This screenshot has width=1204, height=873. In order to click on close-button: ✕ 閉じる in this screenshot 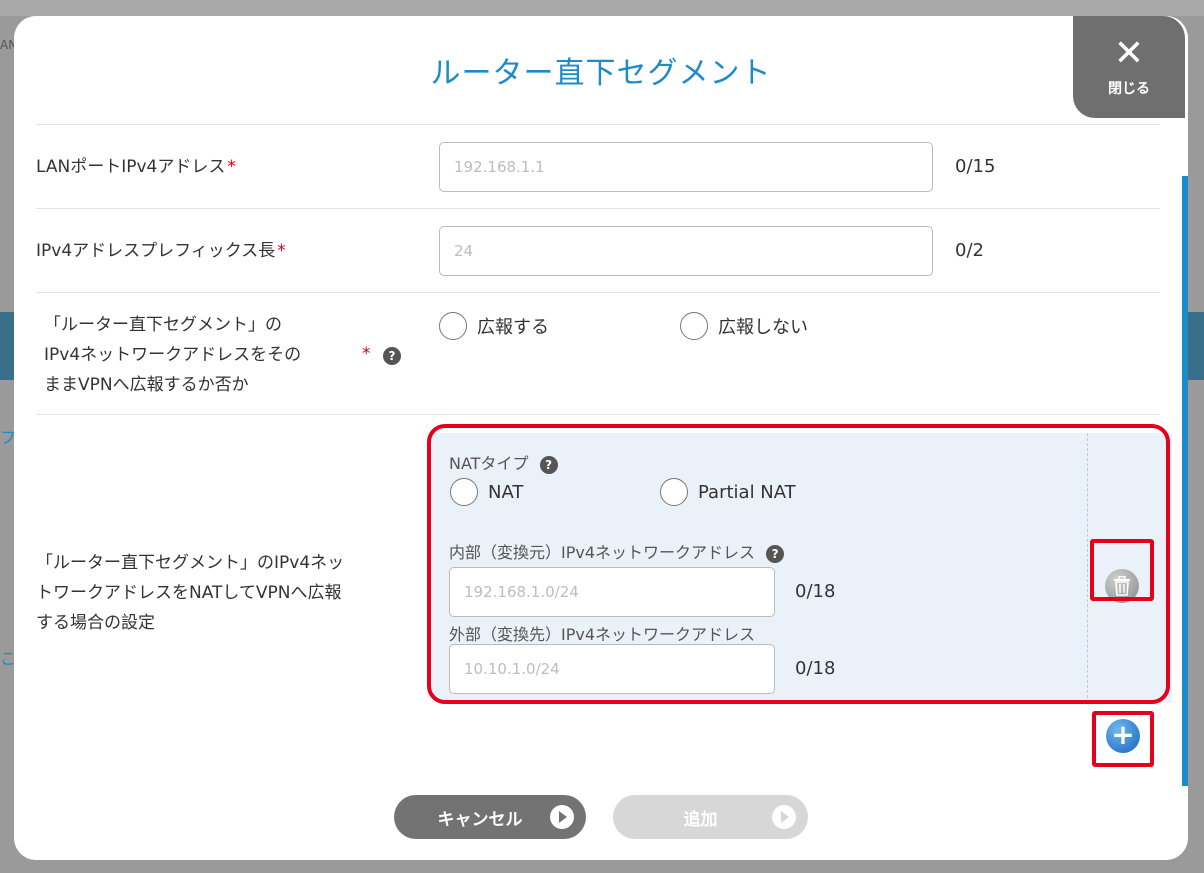, I will do `click(1129, 67)`.